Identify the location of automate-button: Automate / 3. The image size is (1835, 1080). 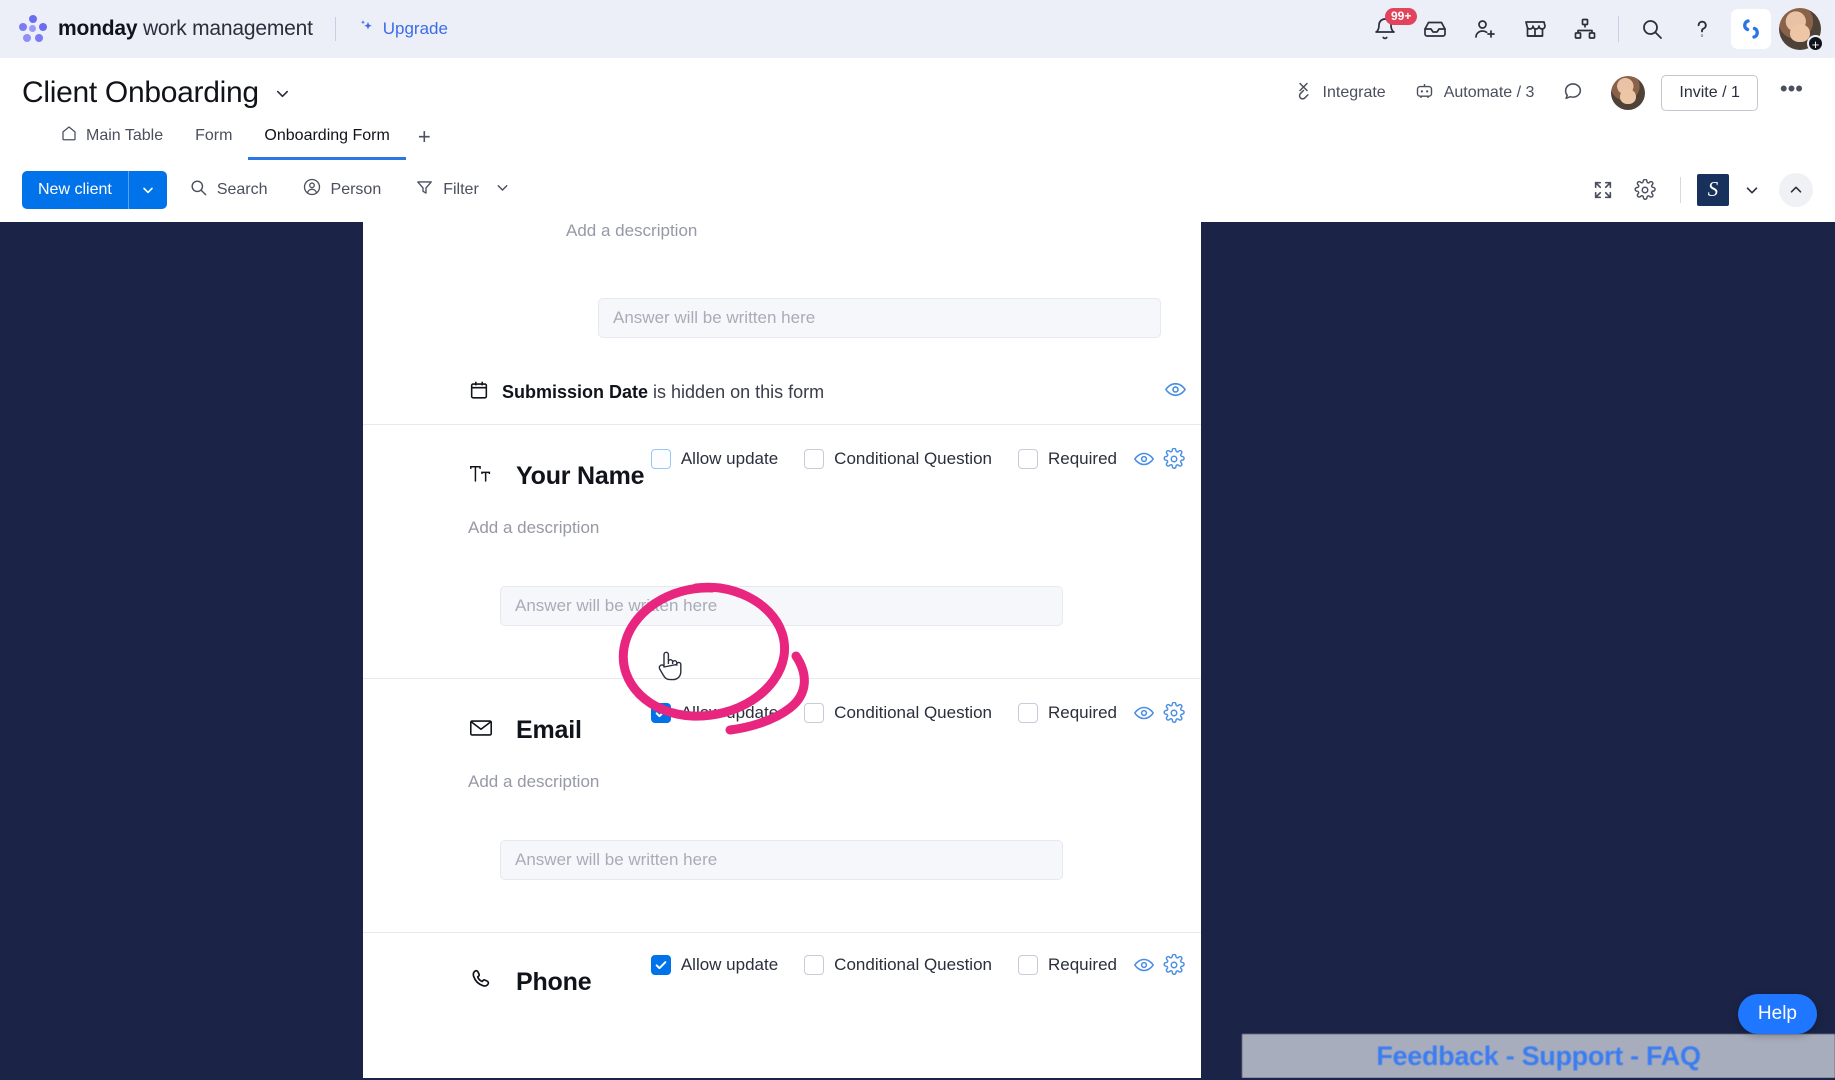
(1474, 93).